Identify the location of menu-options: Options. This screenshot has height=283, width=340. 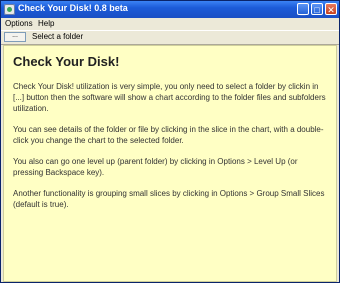
(19, 23).